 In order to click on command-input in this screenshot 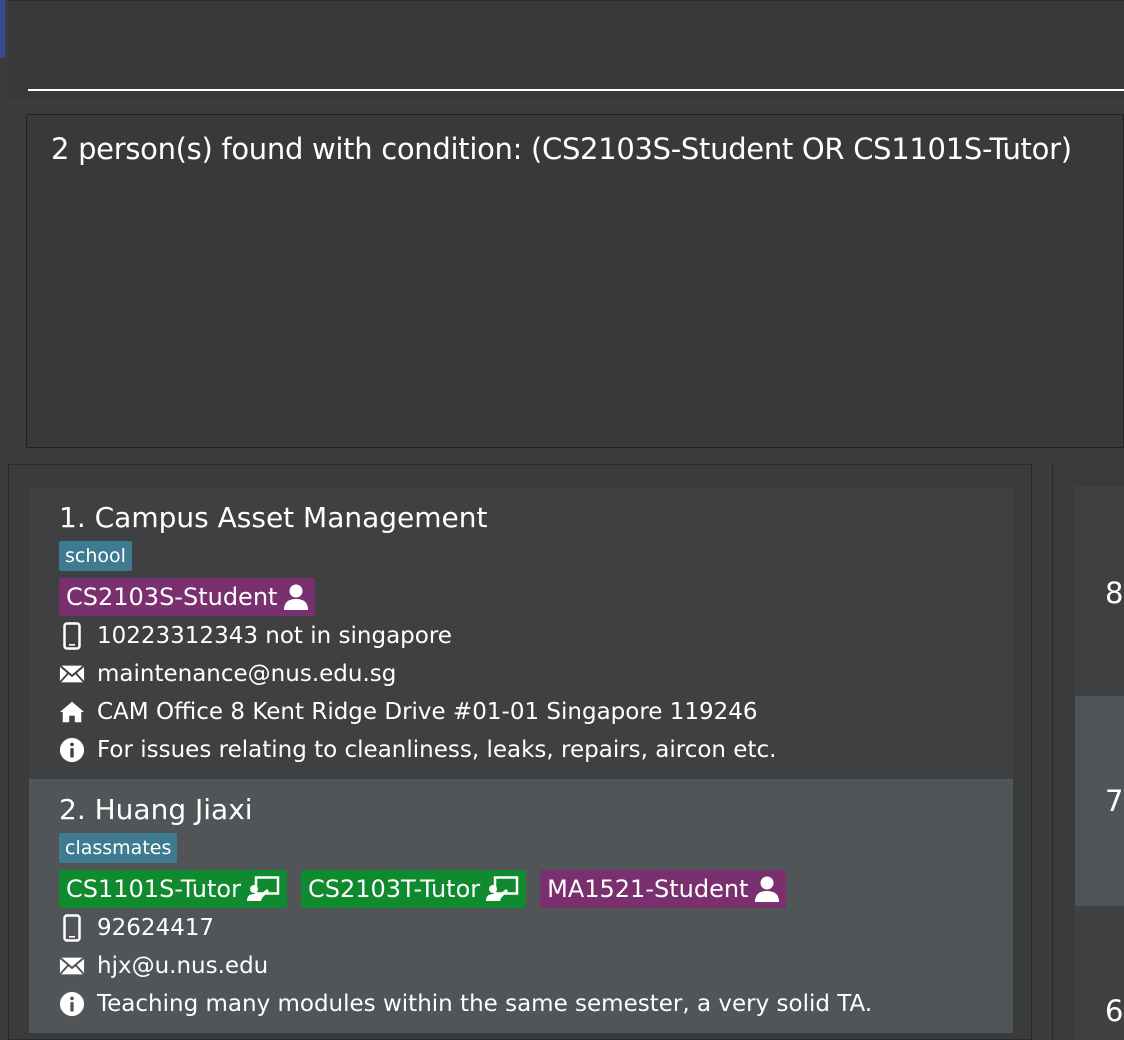, I will do `click(576, 52)`.